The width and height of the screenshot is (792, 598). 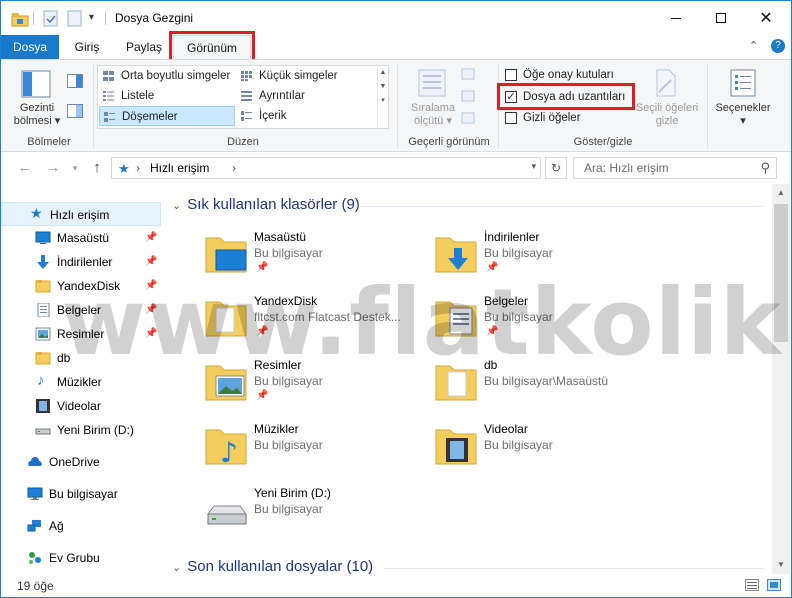 I want to click on nav-item-label: Videolar, so click(x=79, y=406).